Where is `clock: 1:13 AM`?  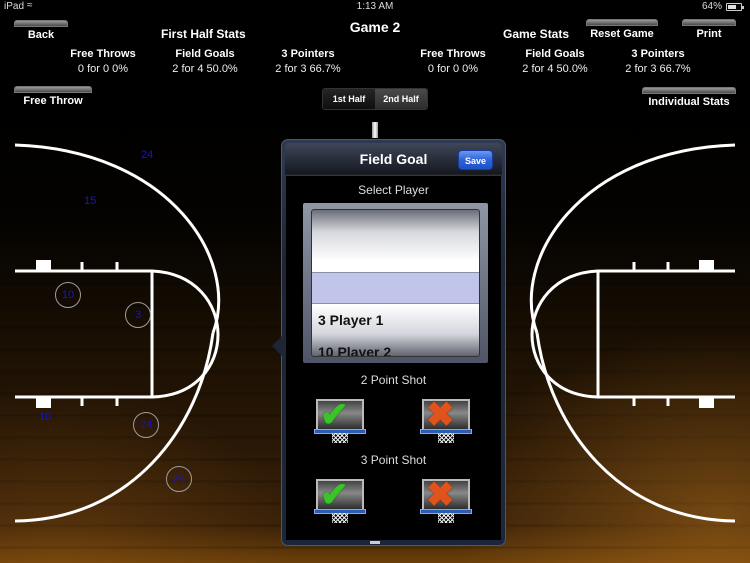 clock: 1:13 AM is located at coordinates (375, 6).